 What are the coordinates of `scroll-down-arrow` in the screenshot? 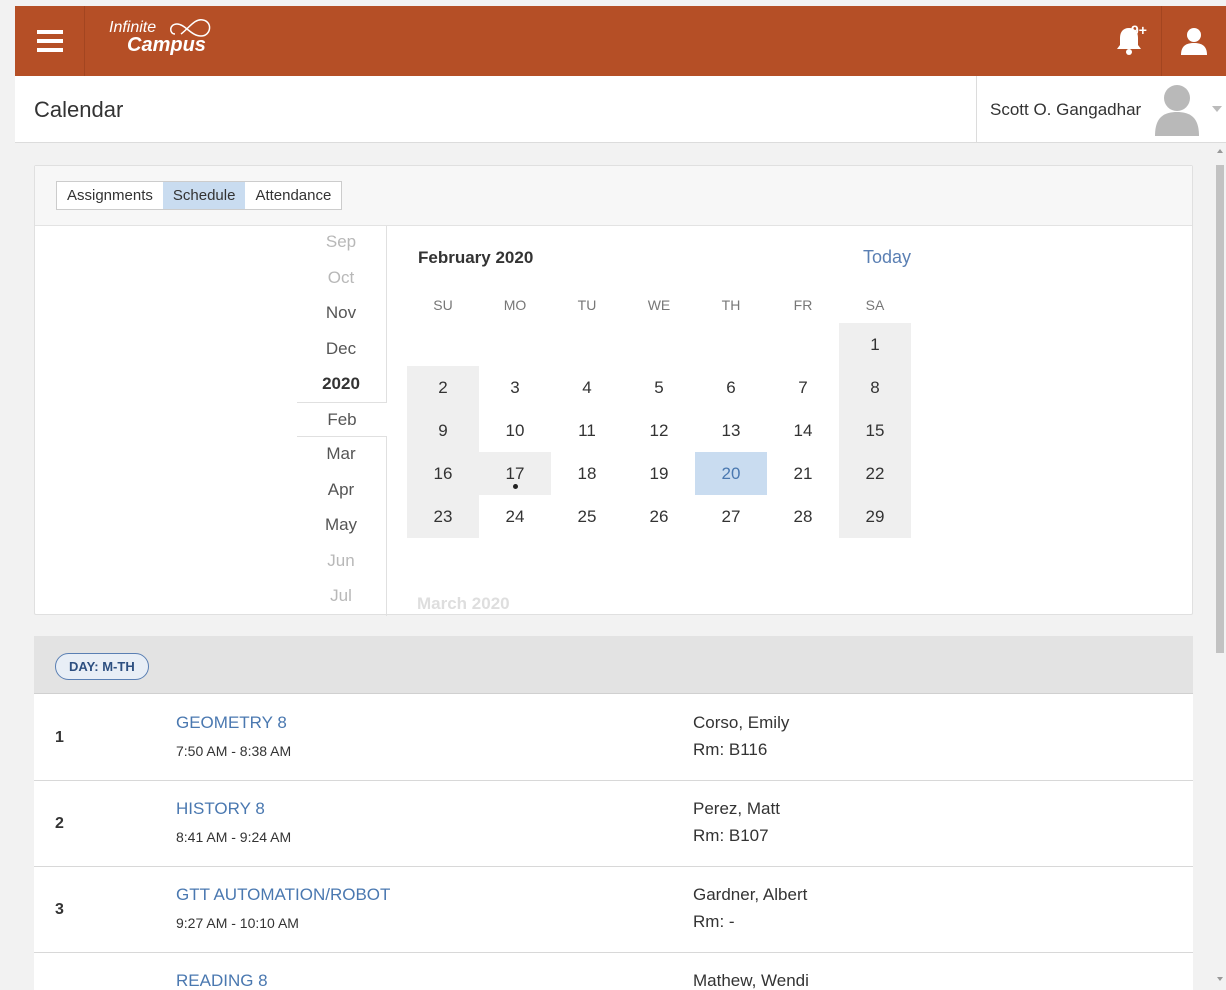 It's located at (1220, 979).